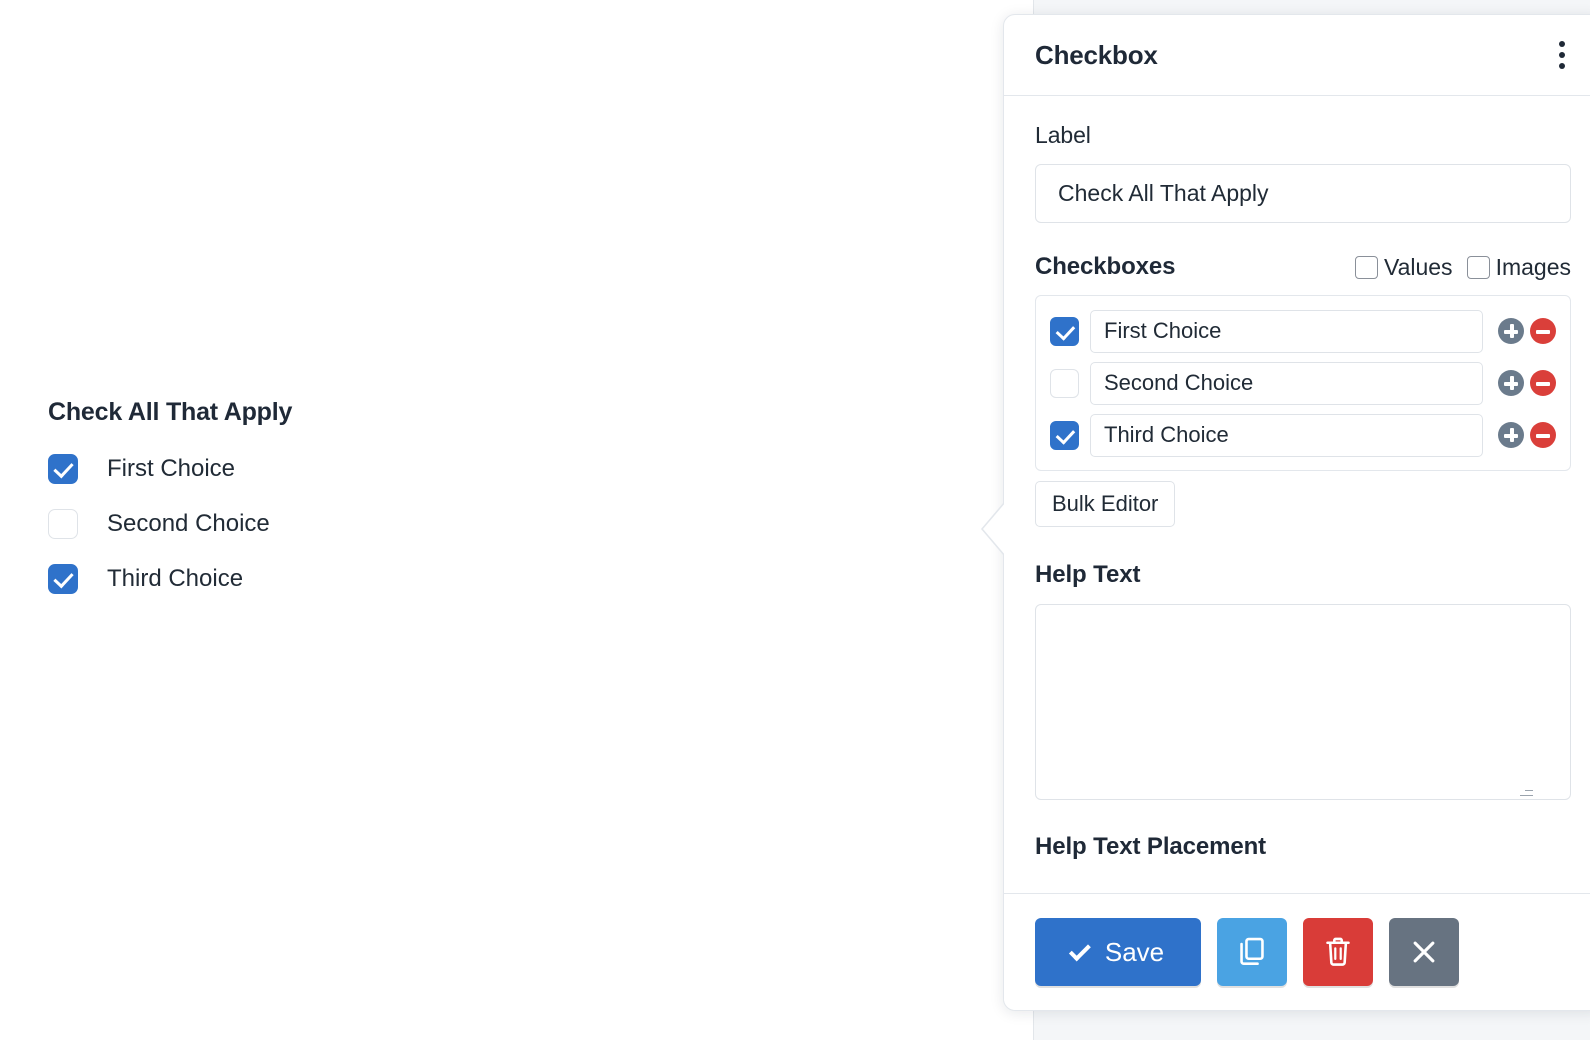 The width and height of the screenshot is (1590, 1040). What do you see at coordinates (1366, 267) in the screenshot?
I see `values-checkbox-icon` at bounding box center [1366, 267].